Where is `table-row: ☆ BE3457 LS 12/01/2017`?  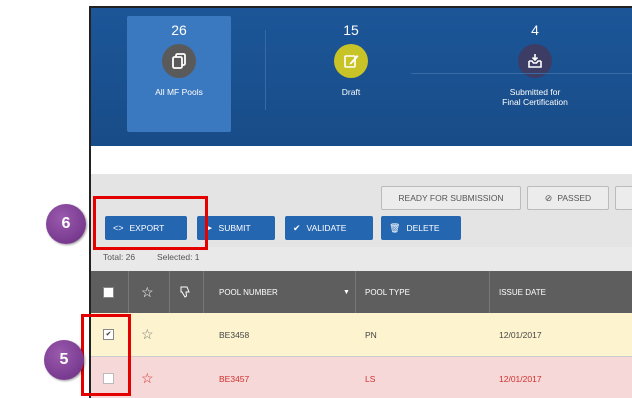 table-row: ☆ BE3457 LS 12/01/2017 is located at coordinates (361, 377).